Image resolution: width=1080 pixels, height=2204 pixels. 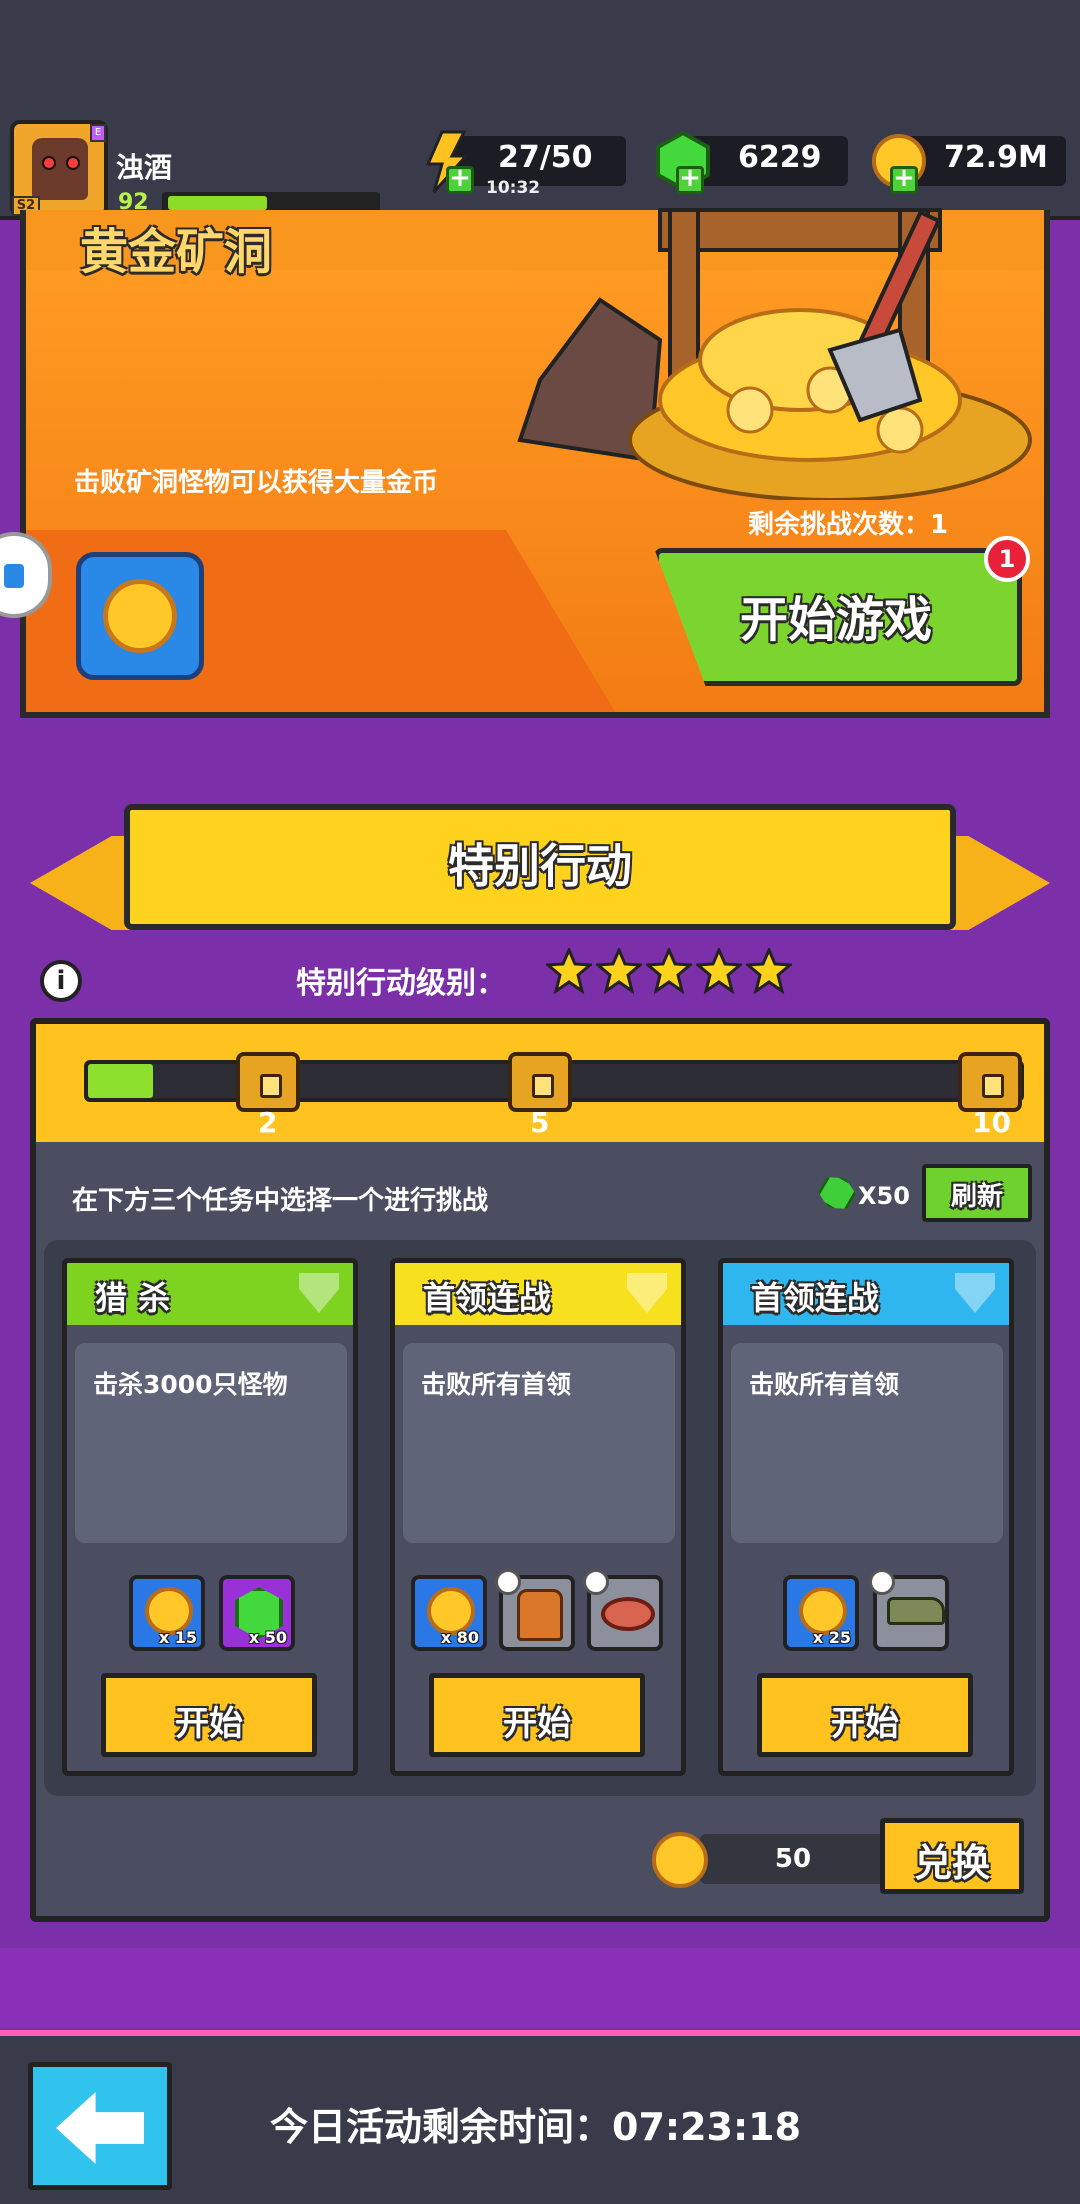 What do you see at coordinates (866, 1517) in the screenshot?
I see `task-card-boss-rush: 首领连战 击败所有首领 x 25 开始` at bounding box center [866, 1517].